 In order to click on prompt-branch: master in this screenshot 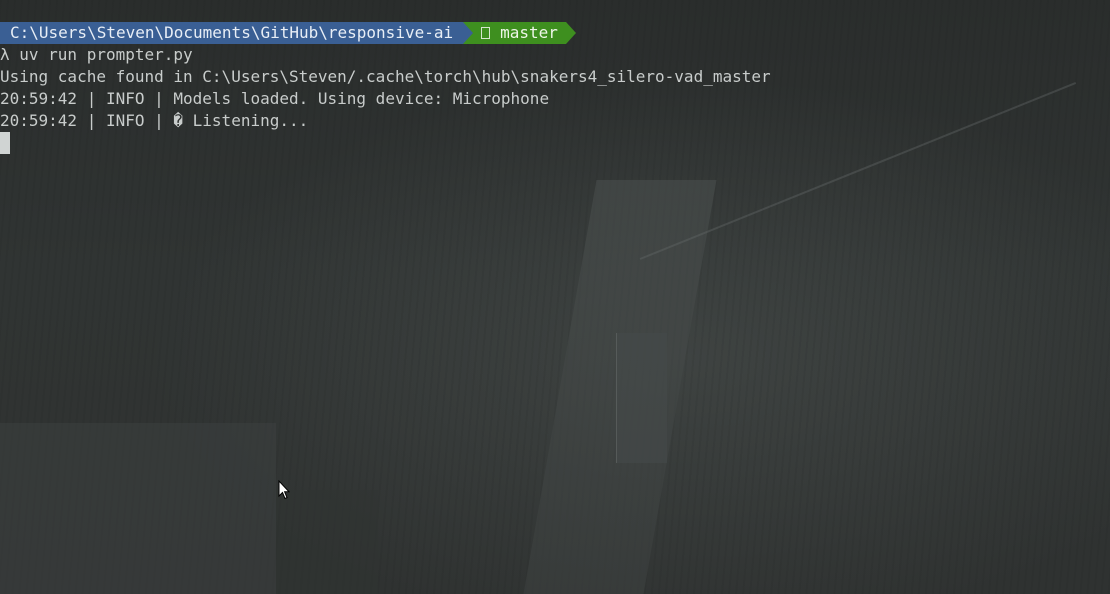, I will do `click(529, 32)`.